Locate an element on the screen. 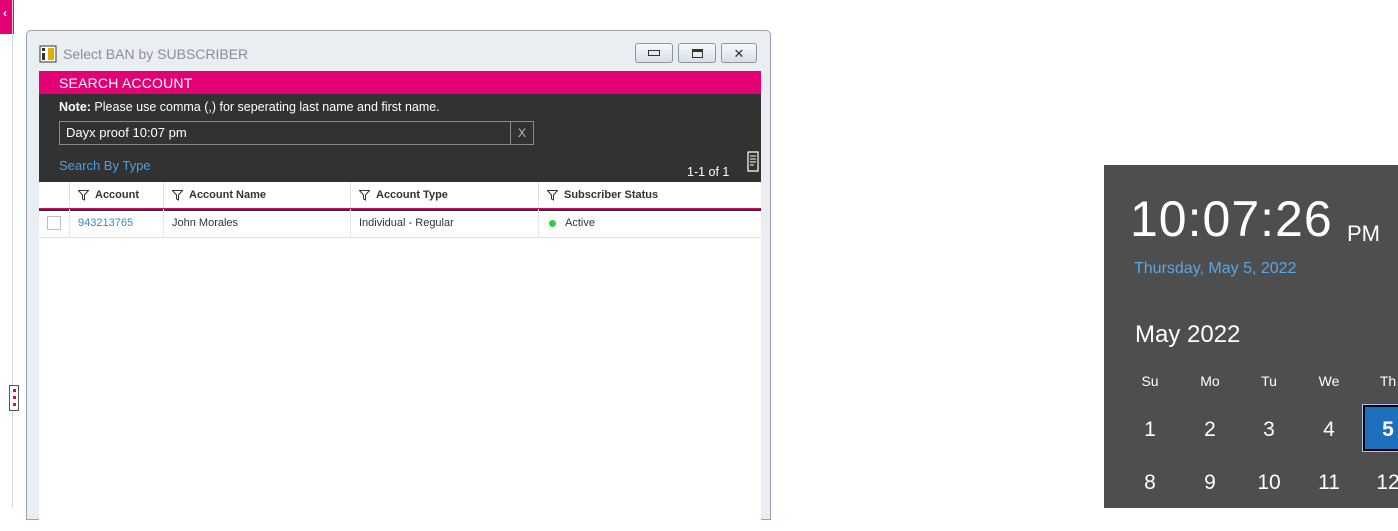 This screenshot has width=1398, height=531. calendar-day-today: 5 is located at coordinates (1383, 430).